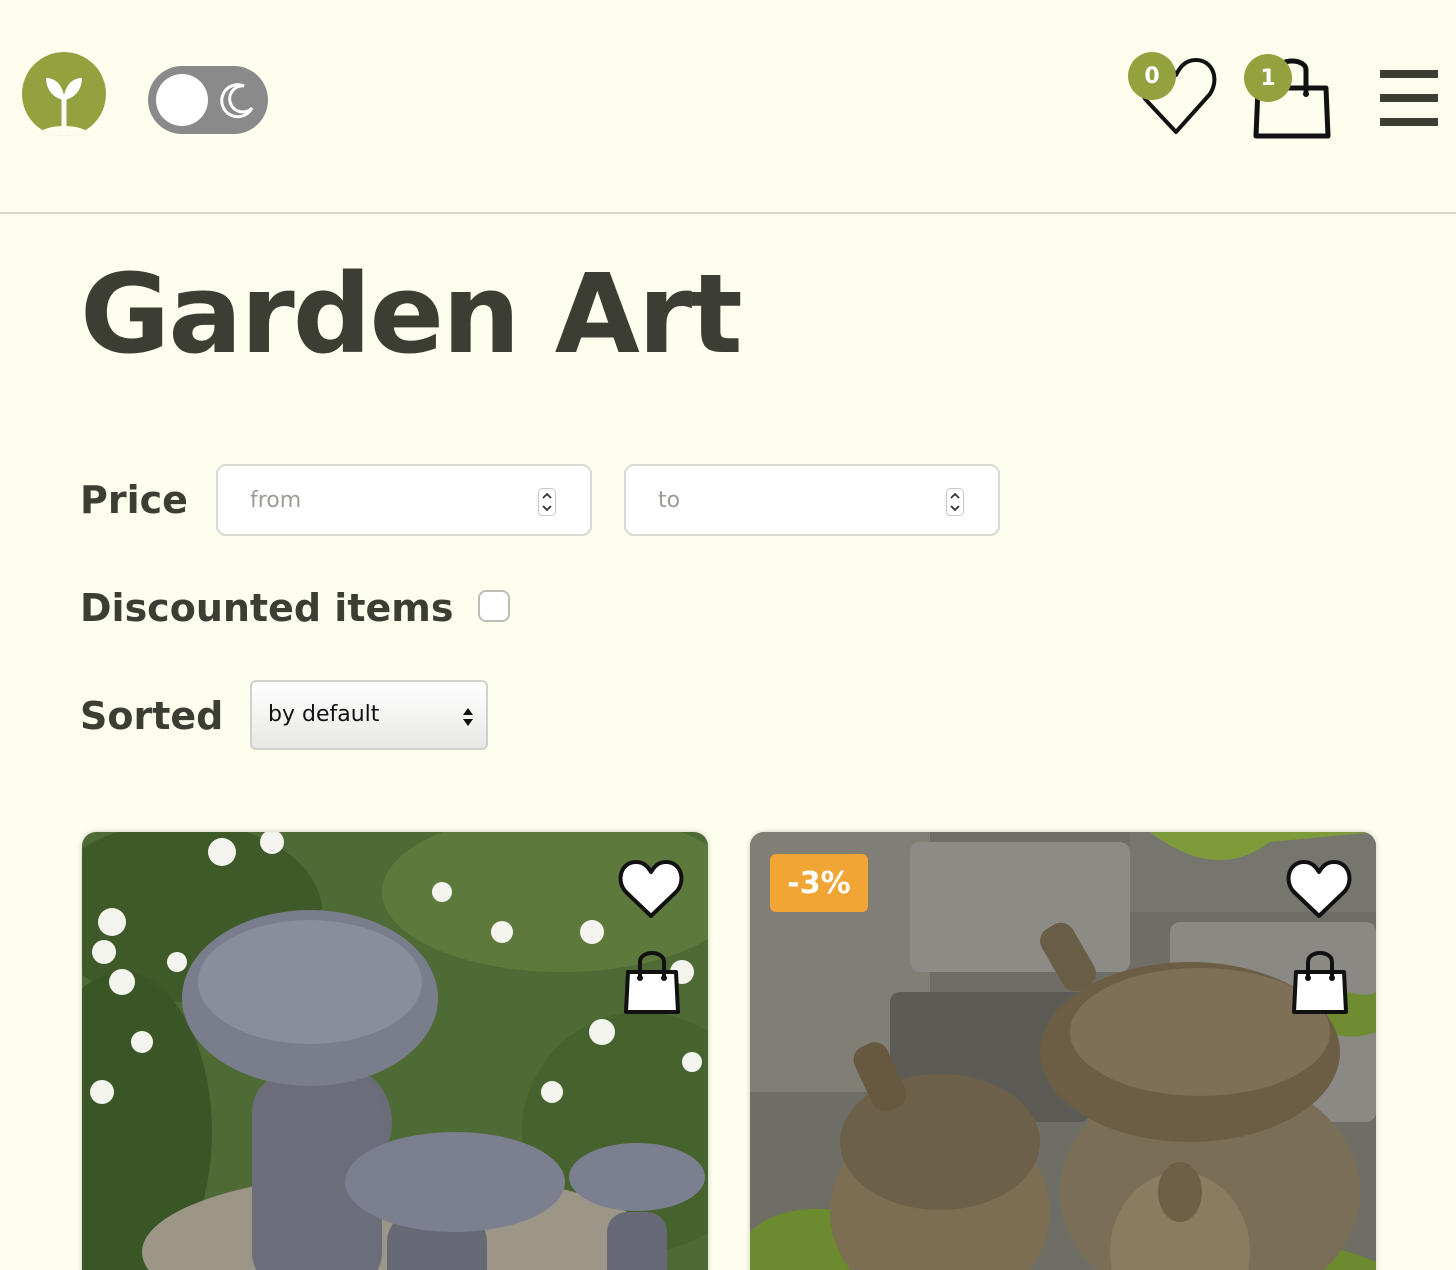 This screenshot has width=1456, height=1270. What do you see at coordinates (64, 94) in the screenshot?
I see `logo-sprout-icon` at bounding box center [64, 94].